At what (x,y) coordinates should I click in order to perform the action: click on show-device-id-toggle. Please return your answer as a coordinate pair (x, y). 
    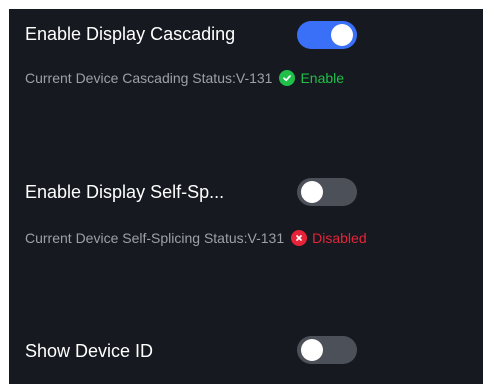
    Looking at the image, I should click on (327, 350).